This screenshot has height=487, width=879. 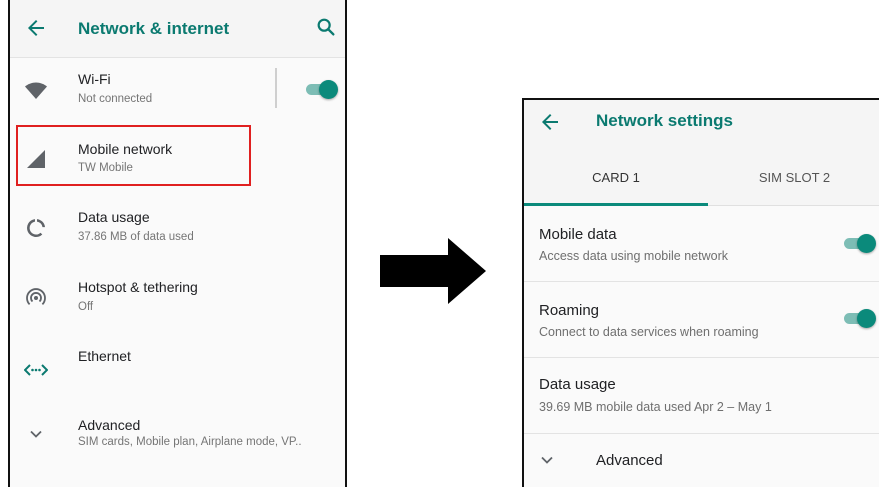 What do you see at coordinates (569, 310) in the screenshot?
I see `roaming-label: Roaming` at bounding box center [569, 310].